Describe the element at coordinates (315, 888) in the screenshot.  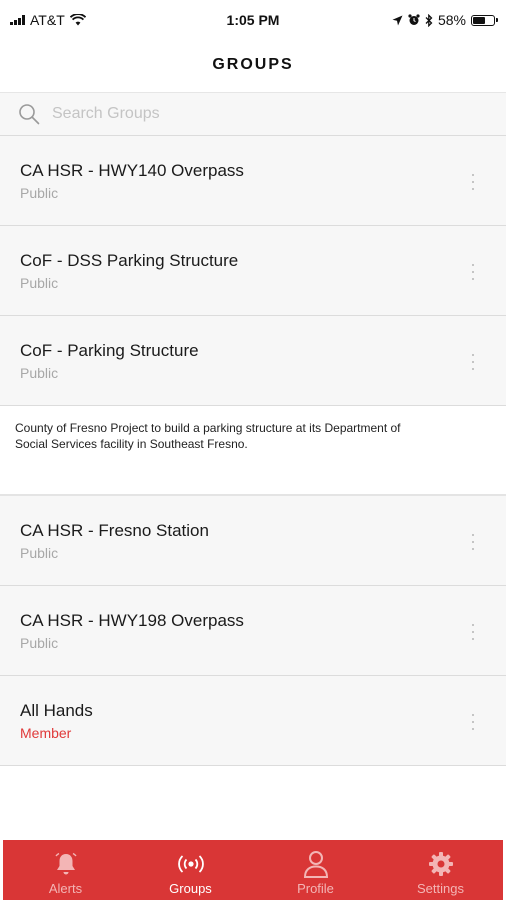
I see `tab-label: Profile` at that location.